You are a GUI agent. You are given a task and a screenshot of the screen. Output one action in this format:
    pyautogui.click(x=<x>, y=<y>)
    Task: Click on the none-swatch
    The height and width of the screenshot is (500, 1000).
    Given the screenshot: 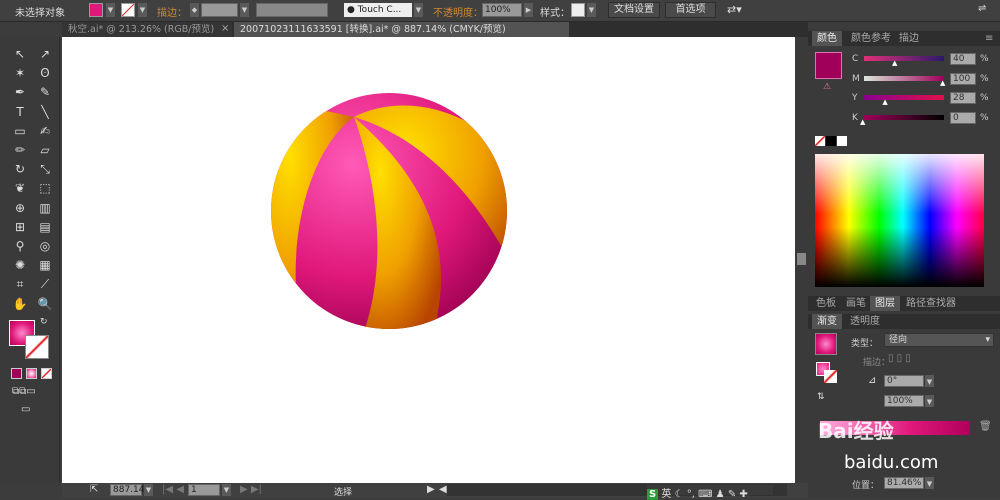 What is the action you would take?
    pyautogui.click(x=820, y=141)
    